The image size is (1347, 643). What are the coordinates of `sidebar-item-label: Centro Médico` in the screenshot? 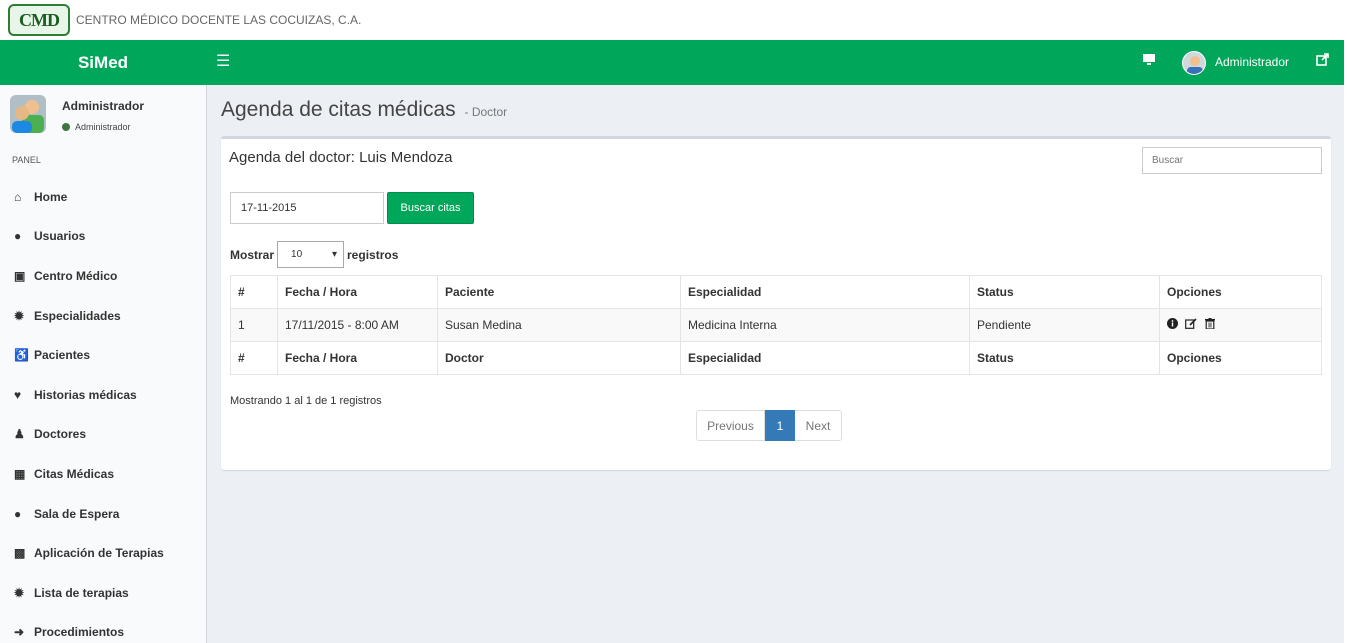 It's located at (76, 275).